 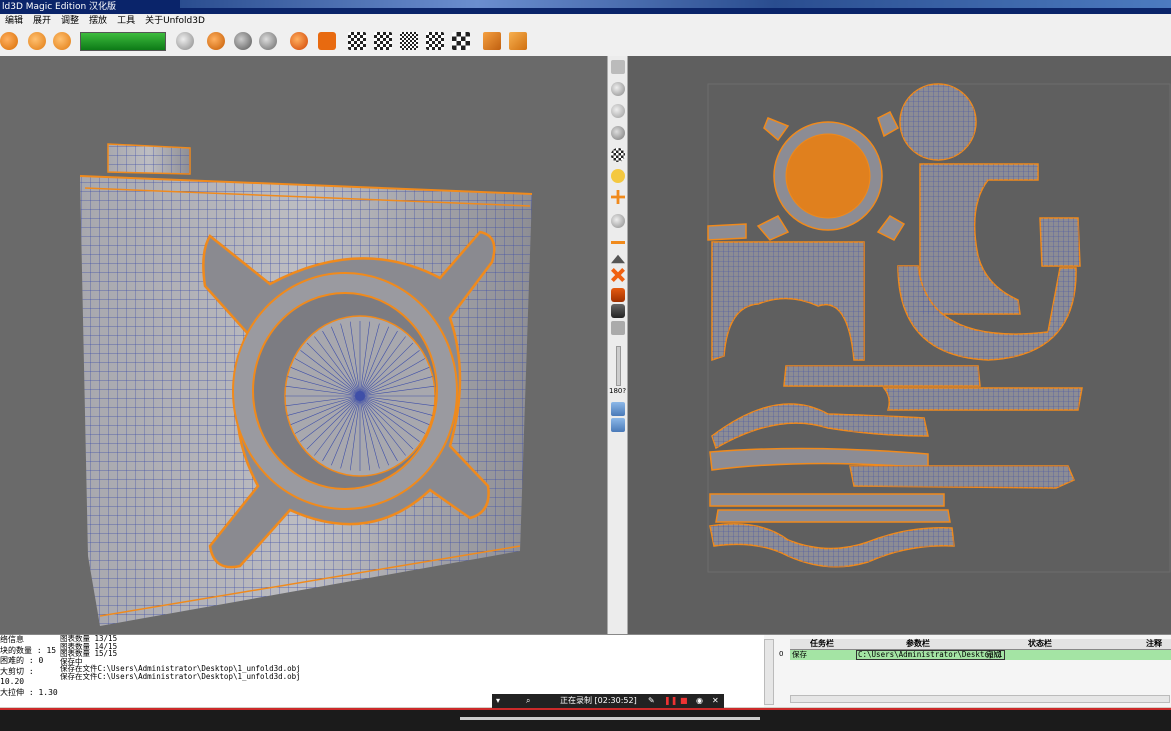 What do you see at coordinates (98, 21) in the screenshot?
I see `menu-pack: 摆放` at bounding box center [98, 21].